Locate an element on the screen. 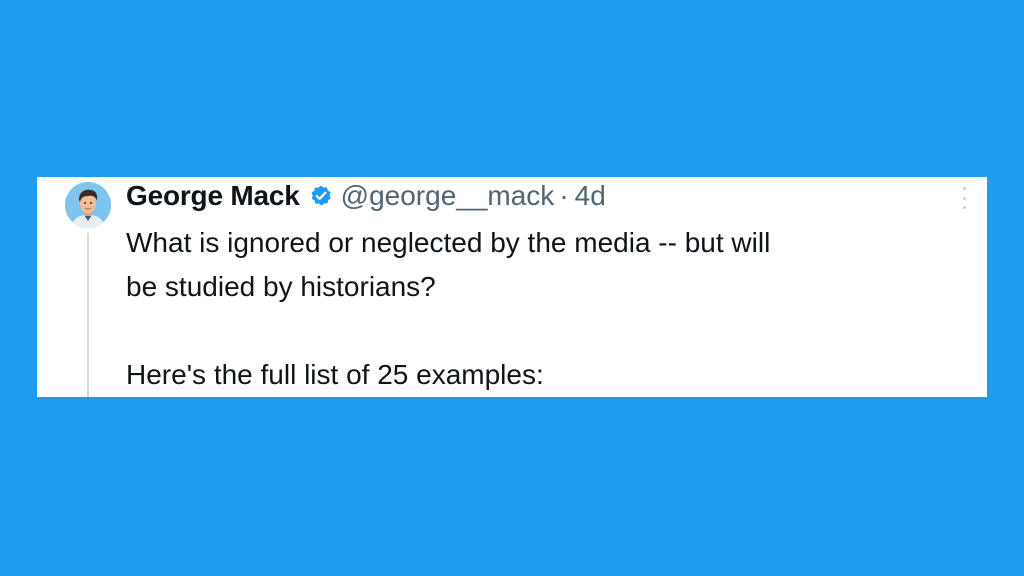 Image resolution: width=1024 pixels, height=576 pixels. verified-badge-icon is located at coordinates (321, 196).